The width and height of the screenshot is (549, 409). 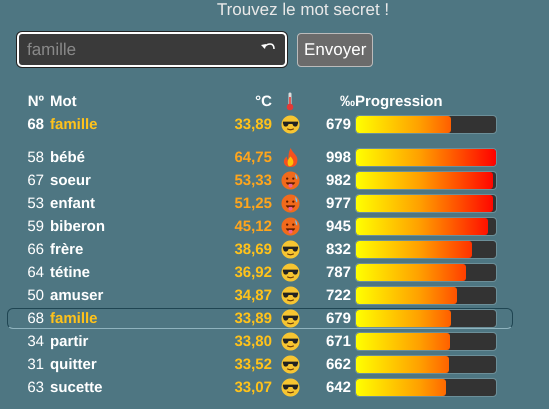 I want to click on temperature-value: 64,75, so click(x=252, y=157).